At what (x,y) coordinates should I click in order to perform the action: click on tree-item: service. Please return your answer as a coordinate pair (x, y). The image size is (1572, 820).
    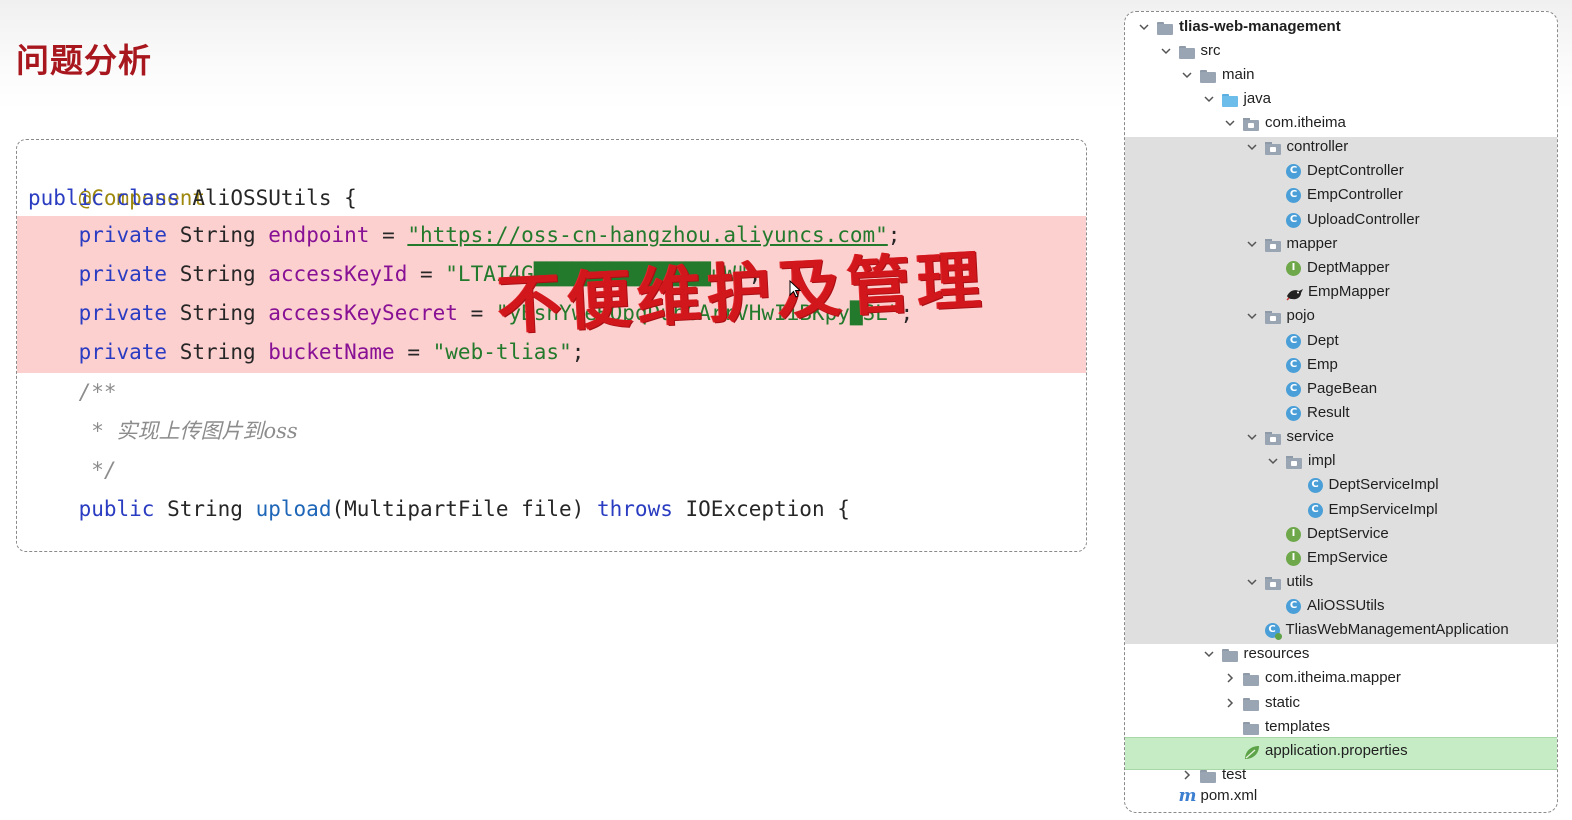
    Looking at the image, I should click on (1289, 437).